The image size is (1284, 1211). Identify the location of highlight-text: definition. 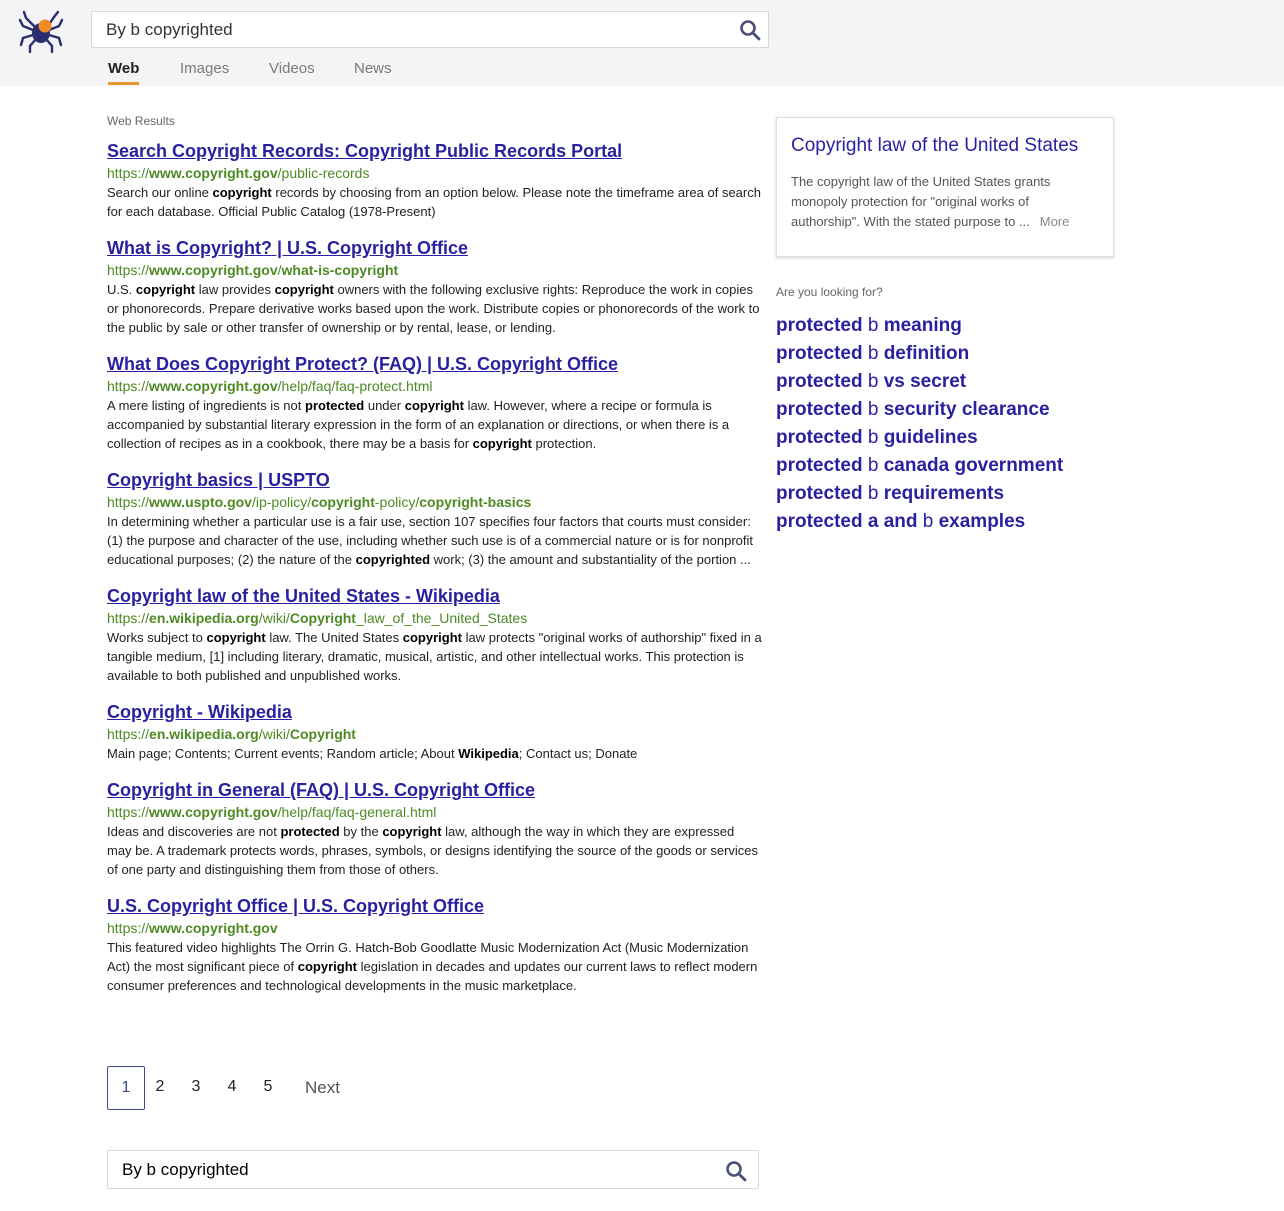
(926, 353).